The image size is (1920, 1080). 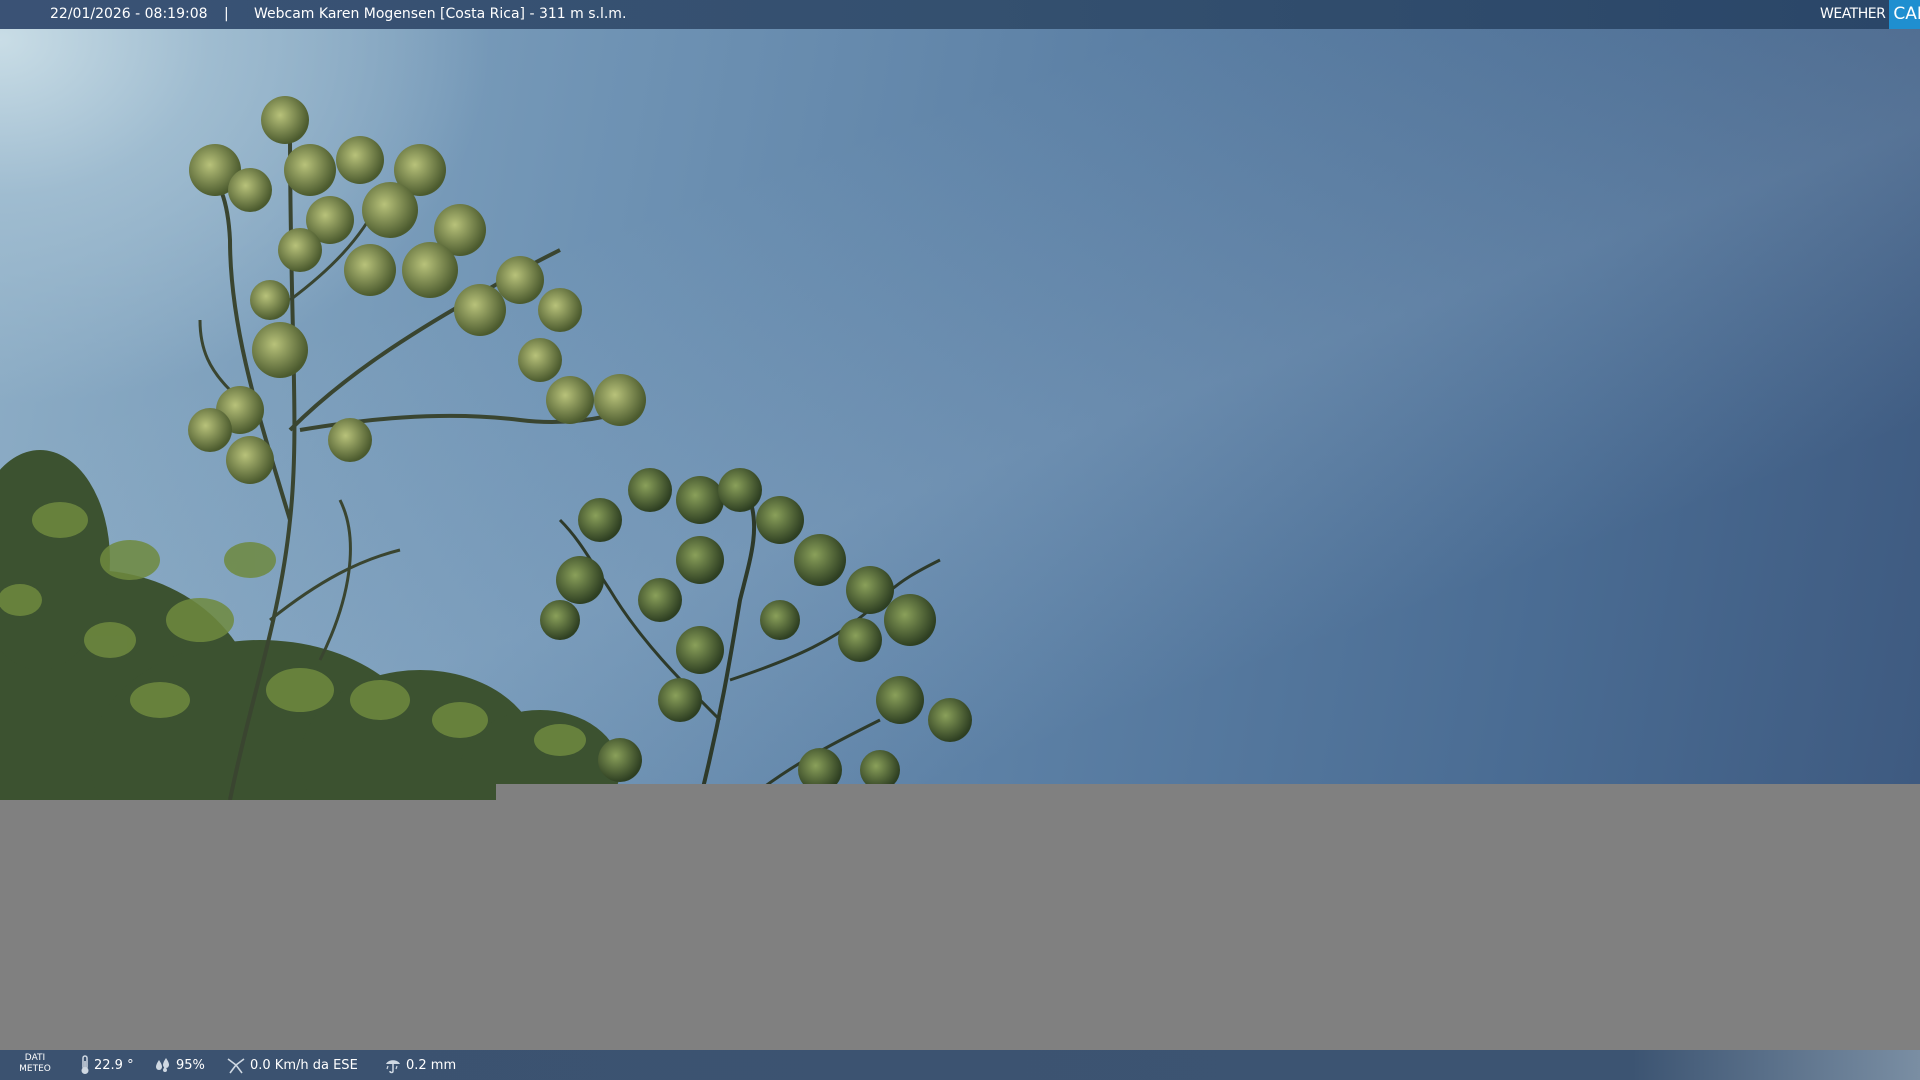 What do you see at coordinates (190, 1065) in the screenshot?
I see `humidity-value: 95%` at bounding box center [190, 1065].